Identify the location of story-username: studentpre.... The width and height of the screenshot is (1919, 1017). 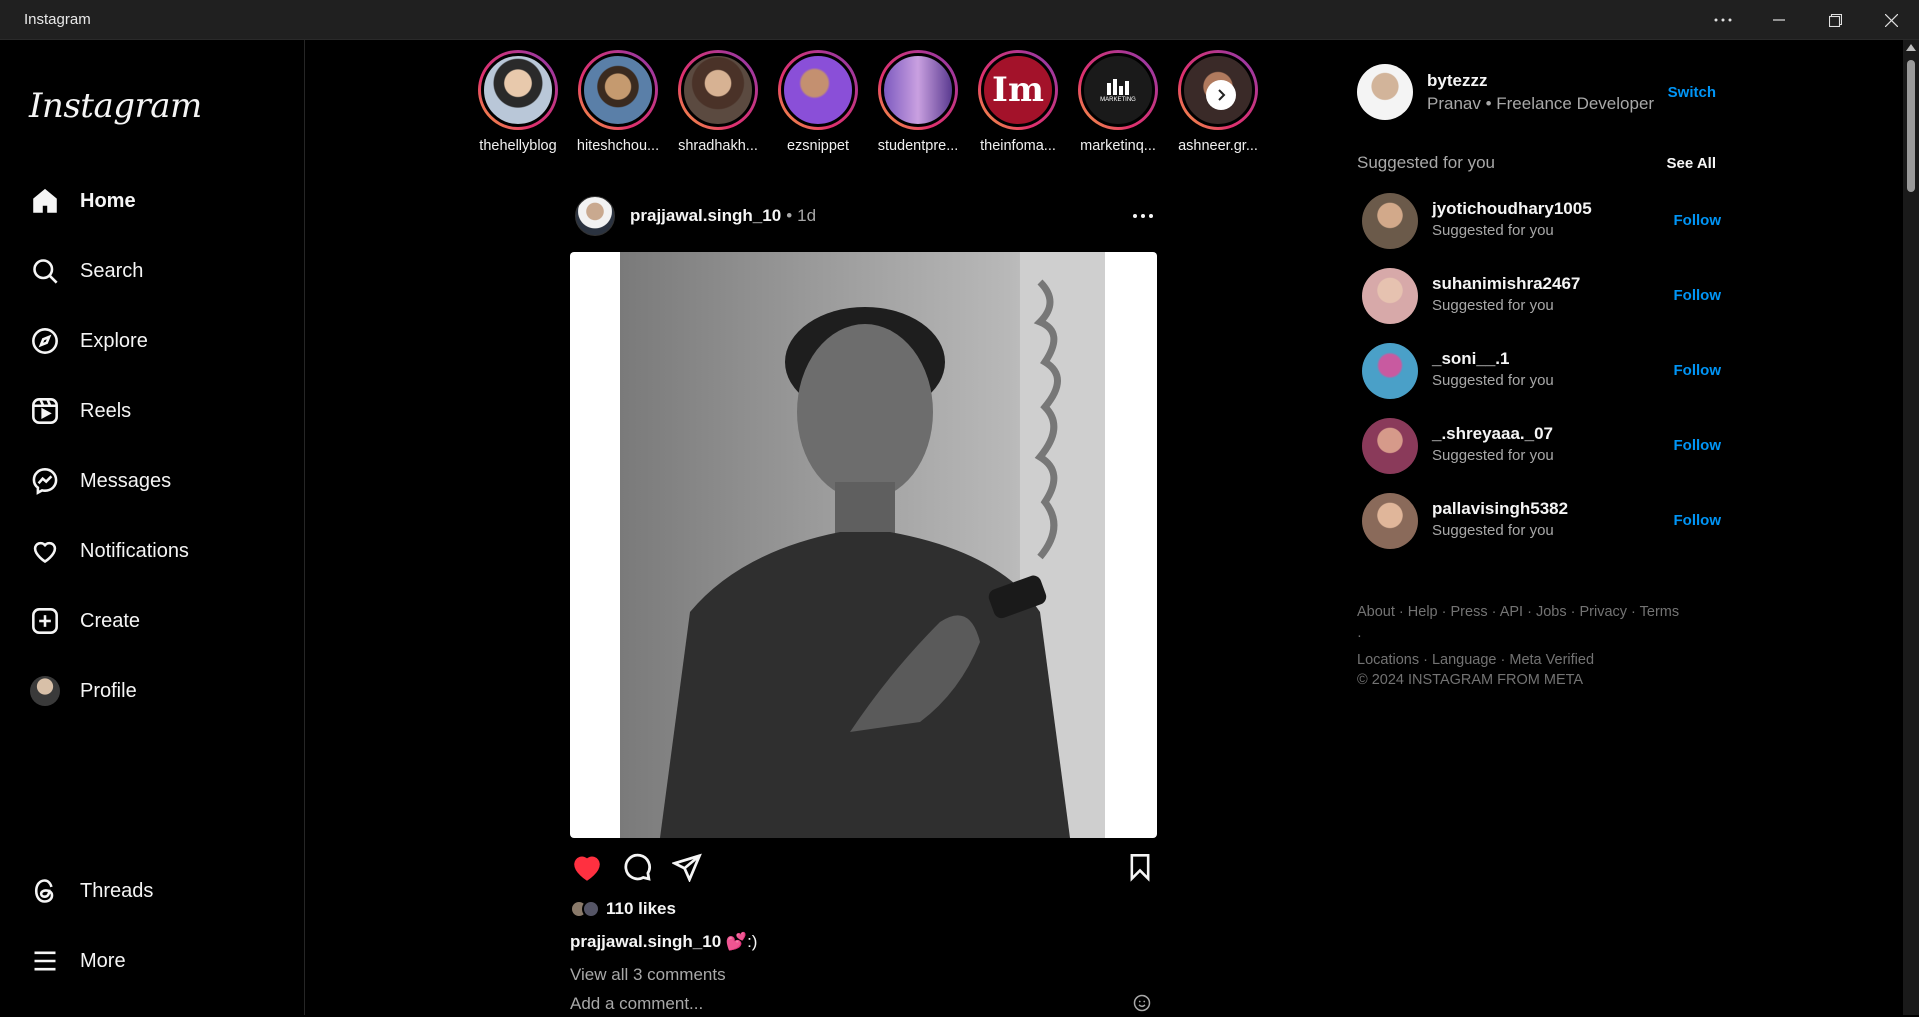
(918, 146).